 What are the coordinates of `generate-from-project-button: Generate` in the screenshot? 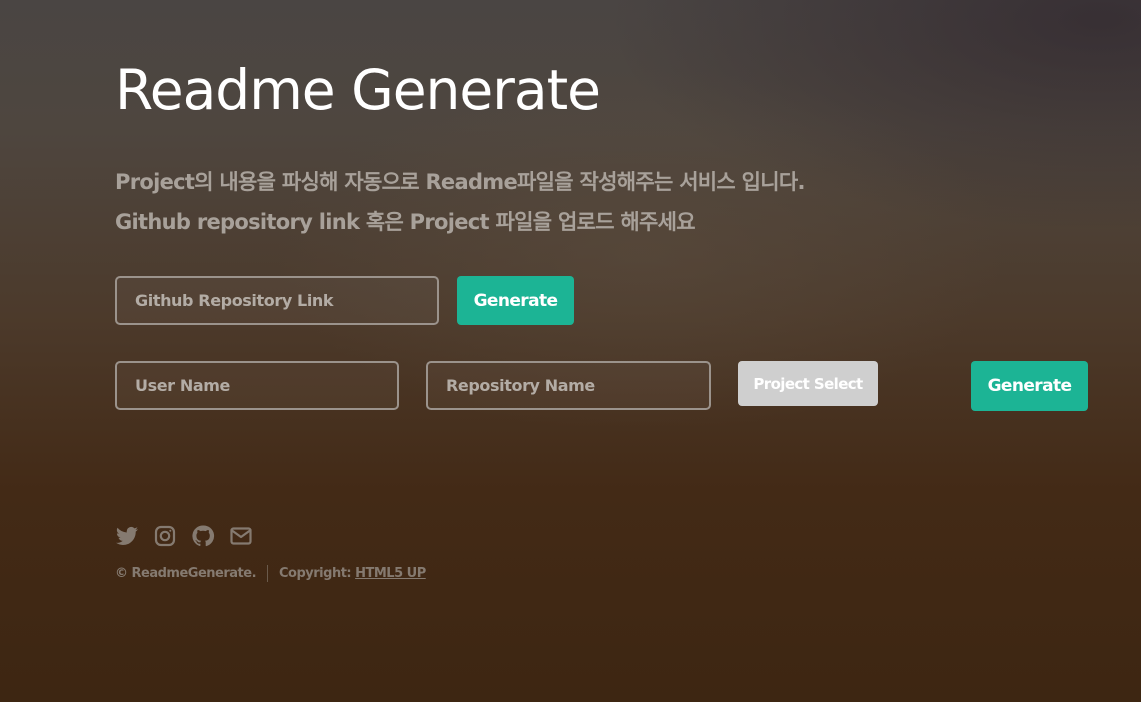 It's located at (1029, 386).